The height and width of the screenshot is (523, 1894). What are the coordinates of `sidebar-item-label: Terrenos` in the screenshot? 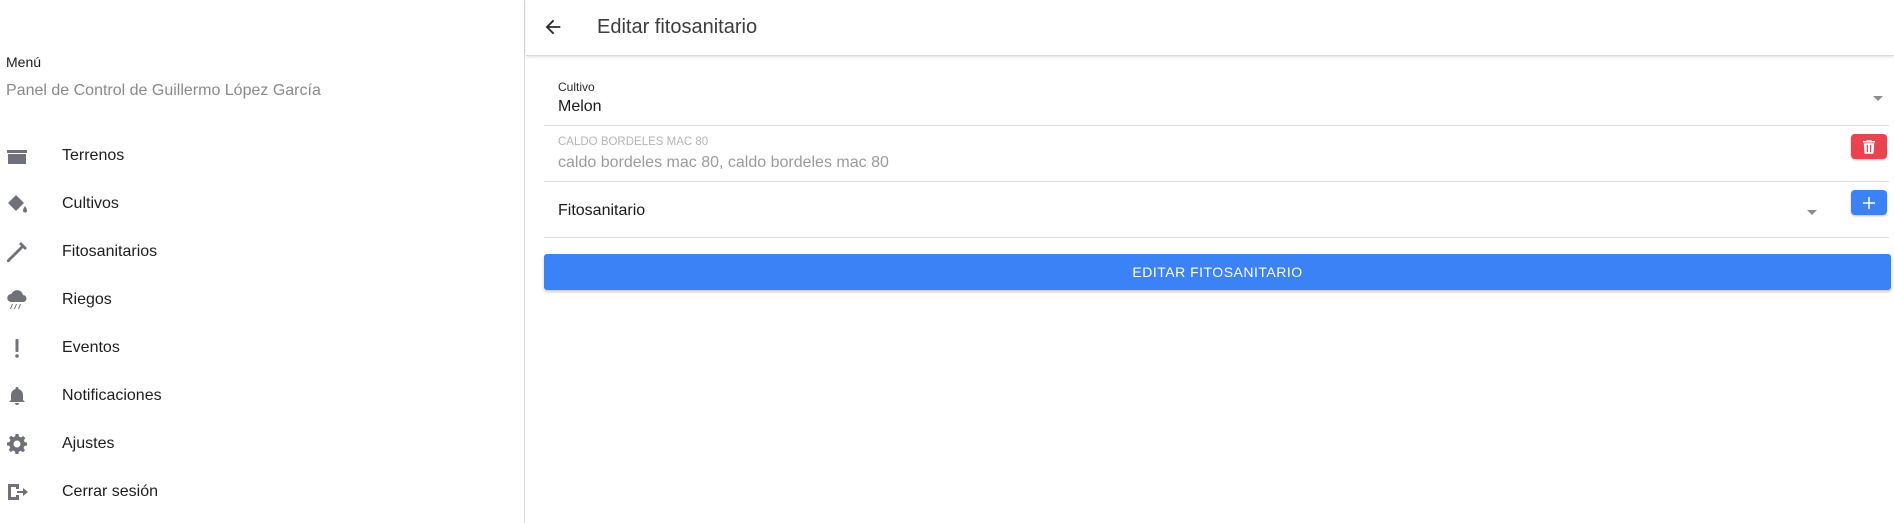 It's located at (93, 155).